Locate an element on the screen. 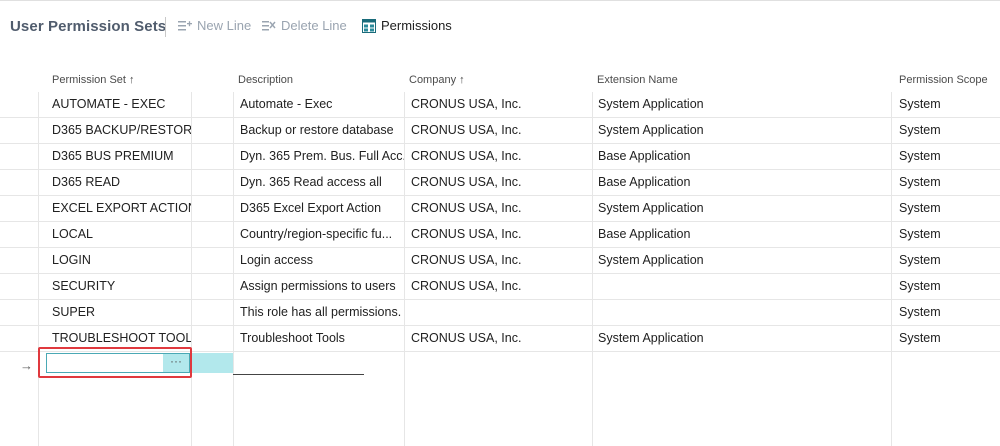 The width and height of the screenshot is (1000, 446). active-row-highlight is located at coordinates (211, 363).